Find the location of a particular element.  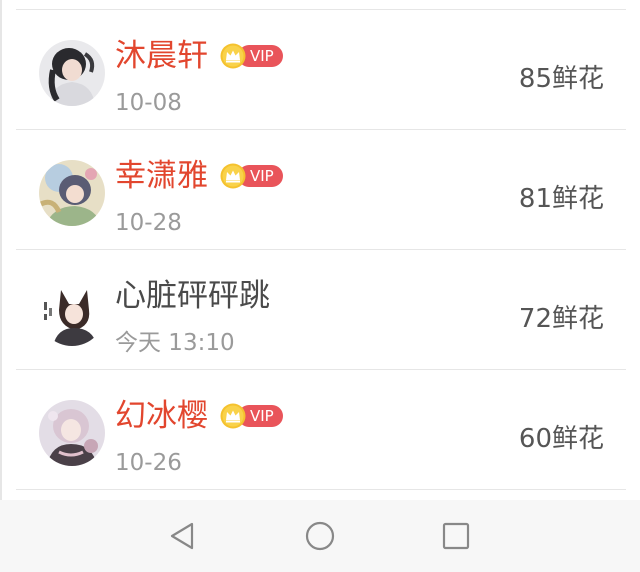

system-navigation-bar is located at coordinates (320, 536).